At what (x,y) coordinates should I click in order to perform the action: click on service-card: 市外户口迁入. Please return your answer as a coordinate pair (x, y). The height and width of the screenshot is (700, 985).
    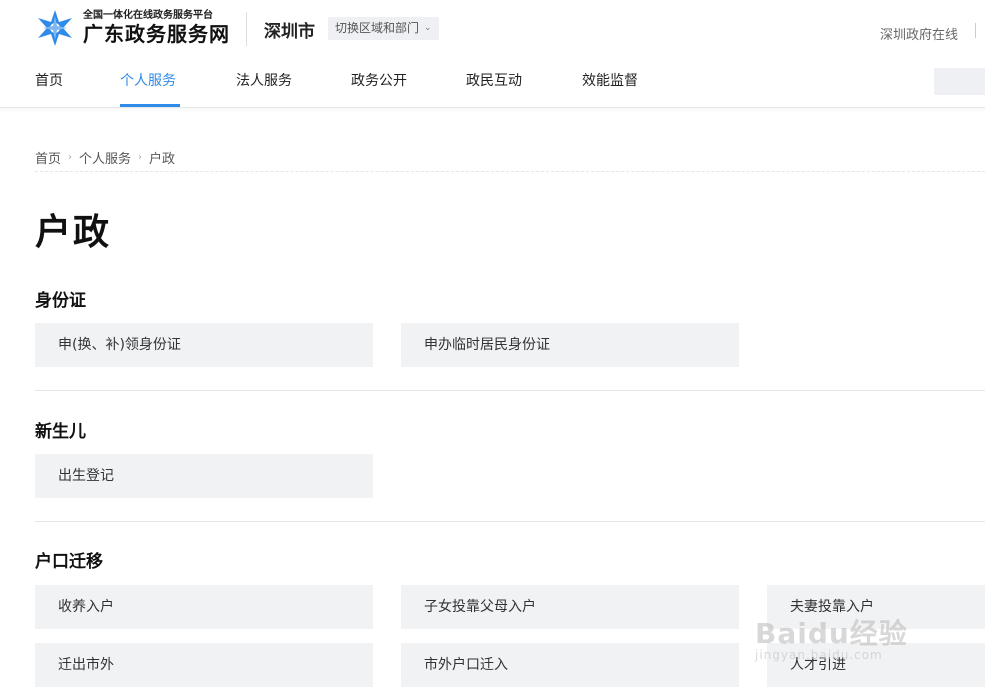
    Looking at the image, I should click on (570, 665).